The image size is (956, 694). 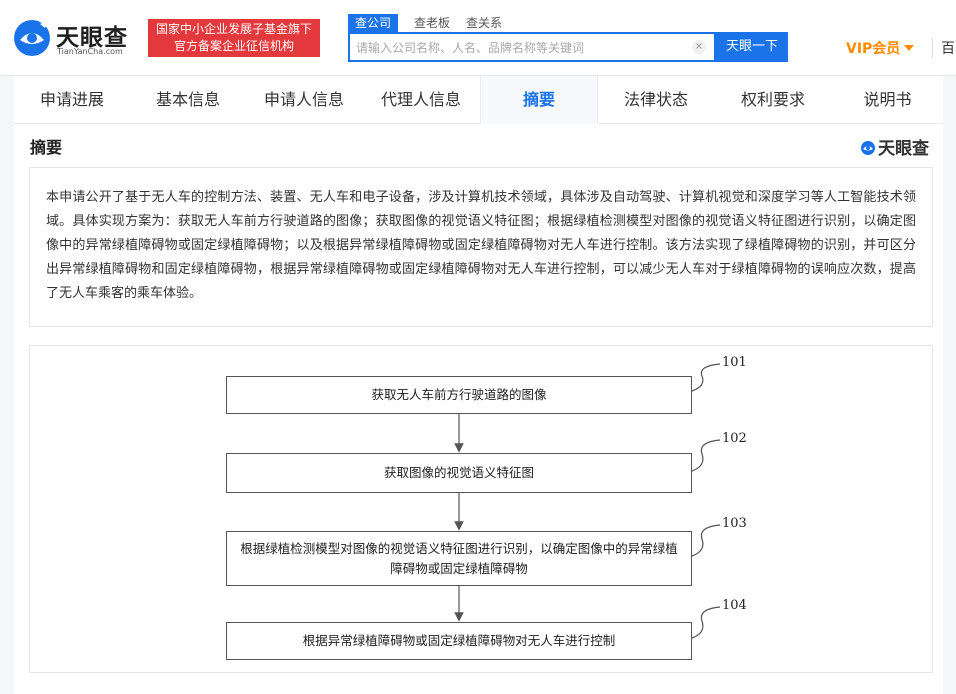 What do you see at coordinates (233, 46) in the screenshot?
I see `badge-line-2: 官方备案企业征信机构` at bounding box center [233, 46].